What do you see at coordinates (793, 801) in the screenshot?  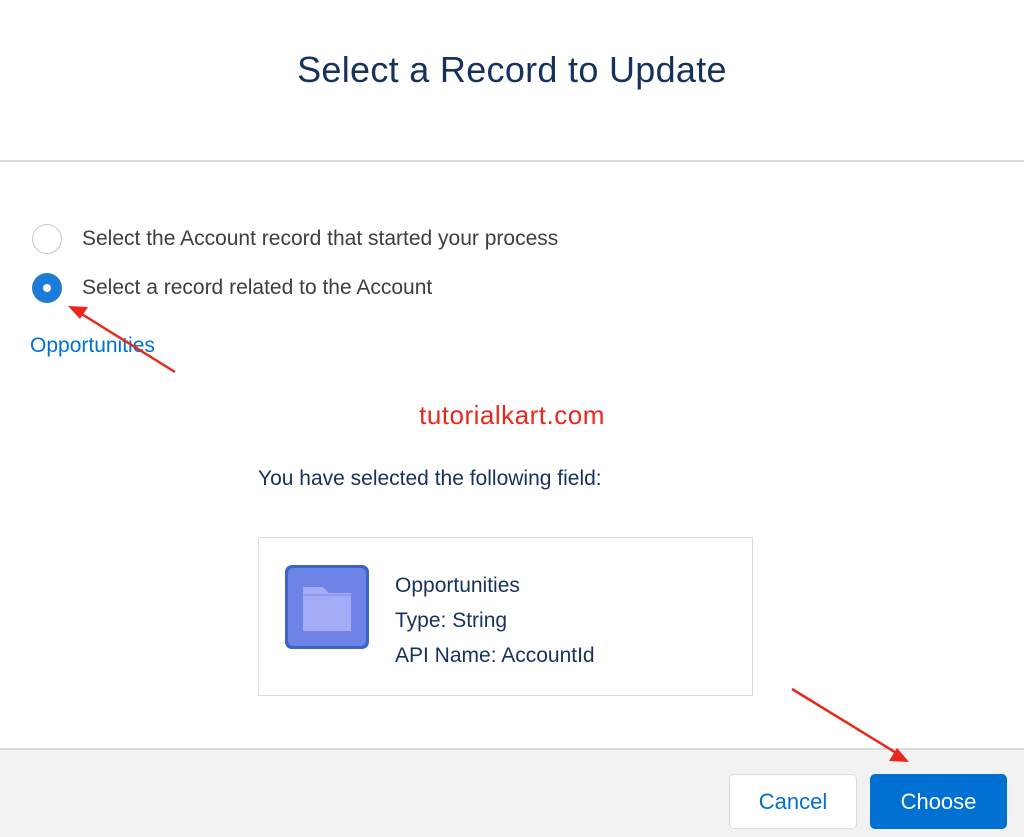 I see `cancel-button: Cancel` at bounding box center [793, 801].